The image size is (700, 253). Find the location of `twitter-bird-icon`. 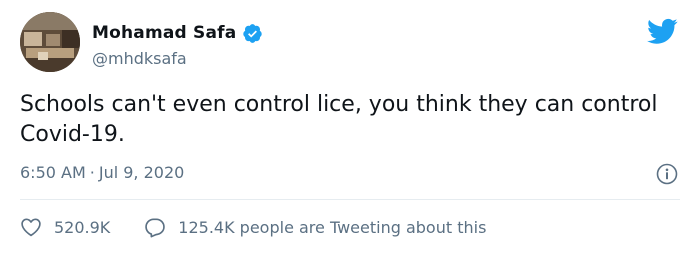

twitter-bird-icon is located at coordinates (662, 31).